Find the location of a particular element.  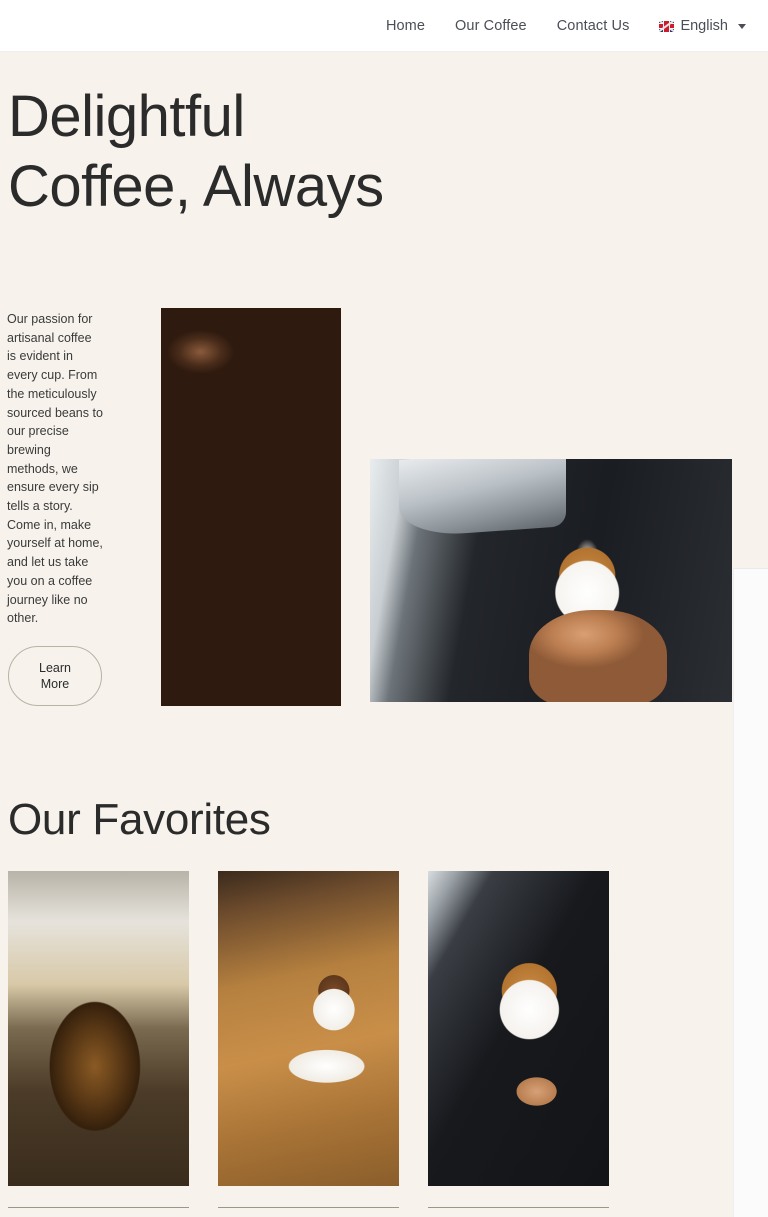

hero-image-latte-pour is located at coordinates (551, 580).